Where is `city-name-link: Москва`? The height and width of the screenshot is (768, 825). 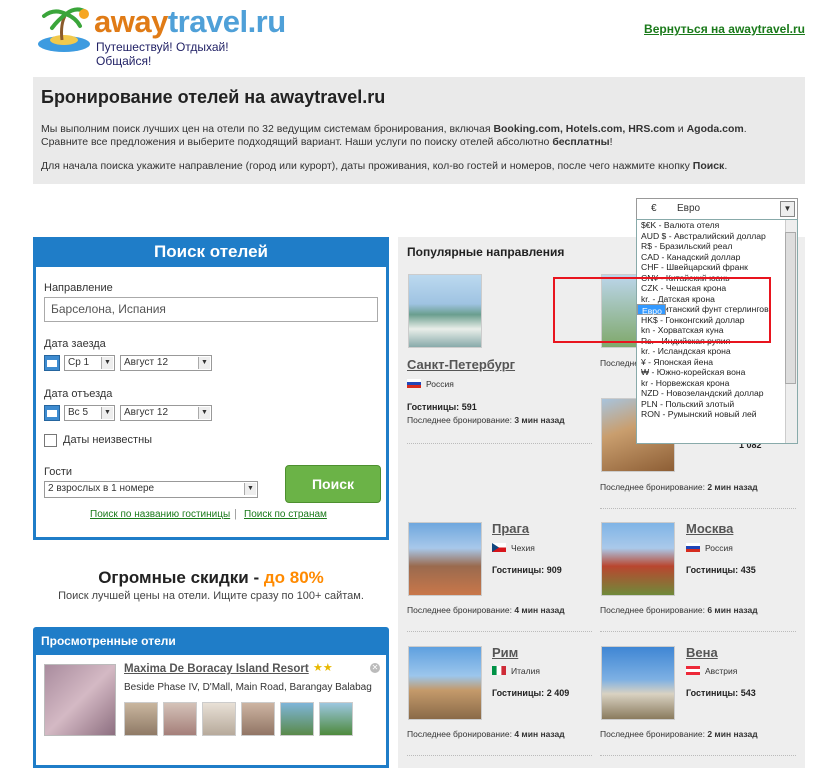
city-name-link: Москва is located at coordinates (709, 528).